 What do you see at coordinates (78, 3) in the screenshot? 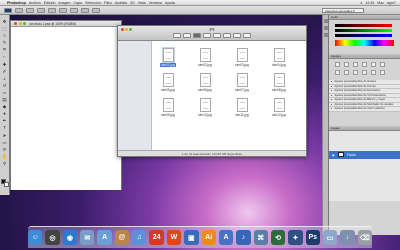
I see `menu-capa: Capa` at bounding box center [78, 3].